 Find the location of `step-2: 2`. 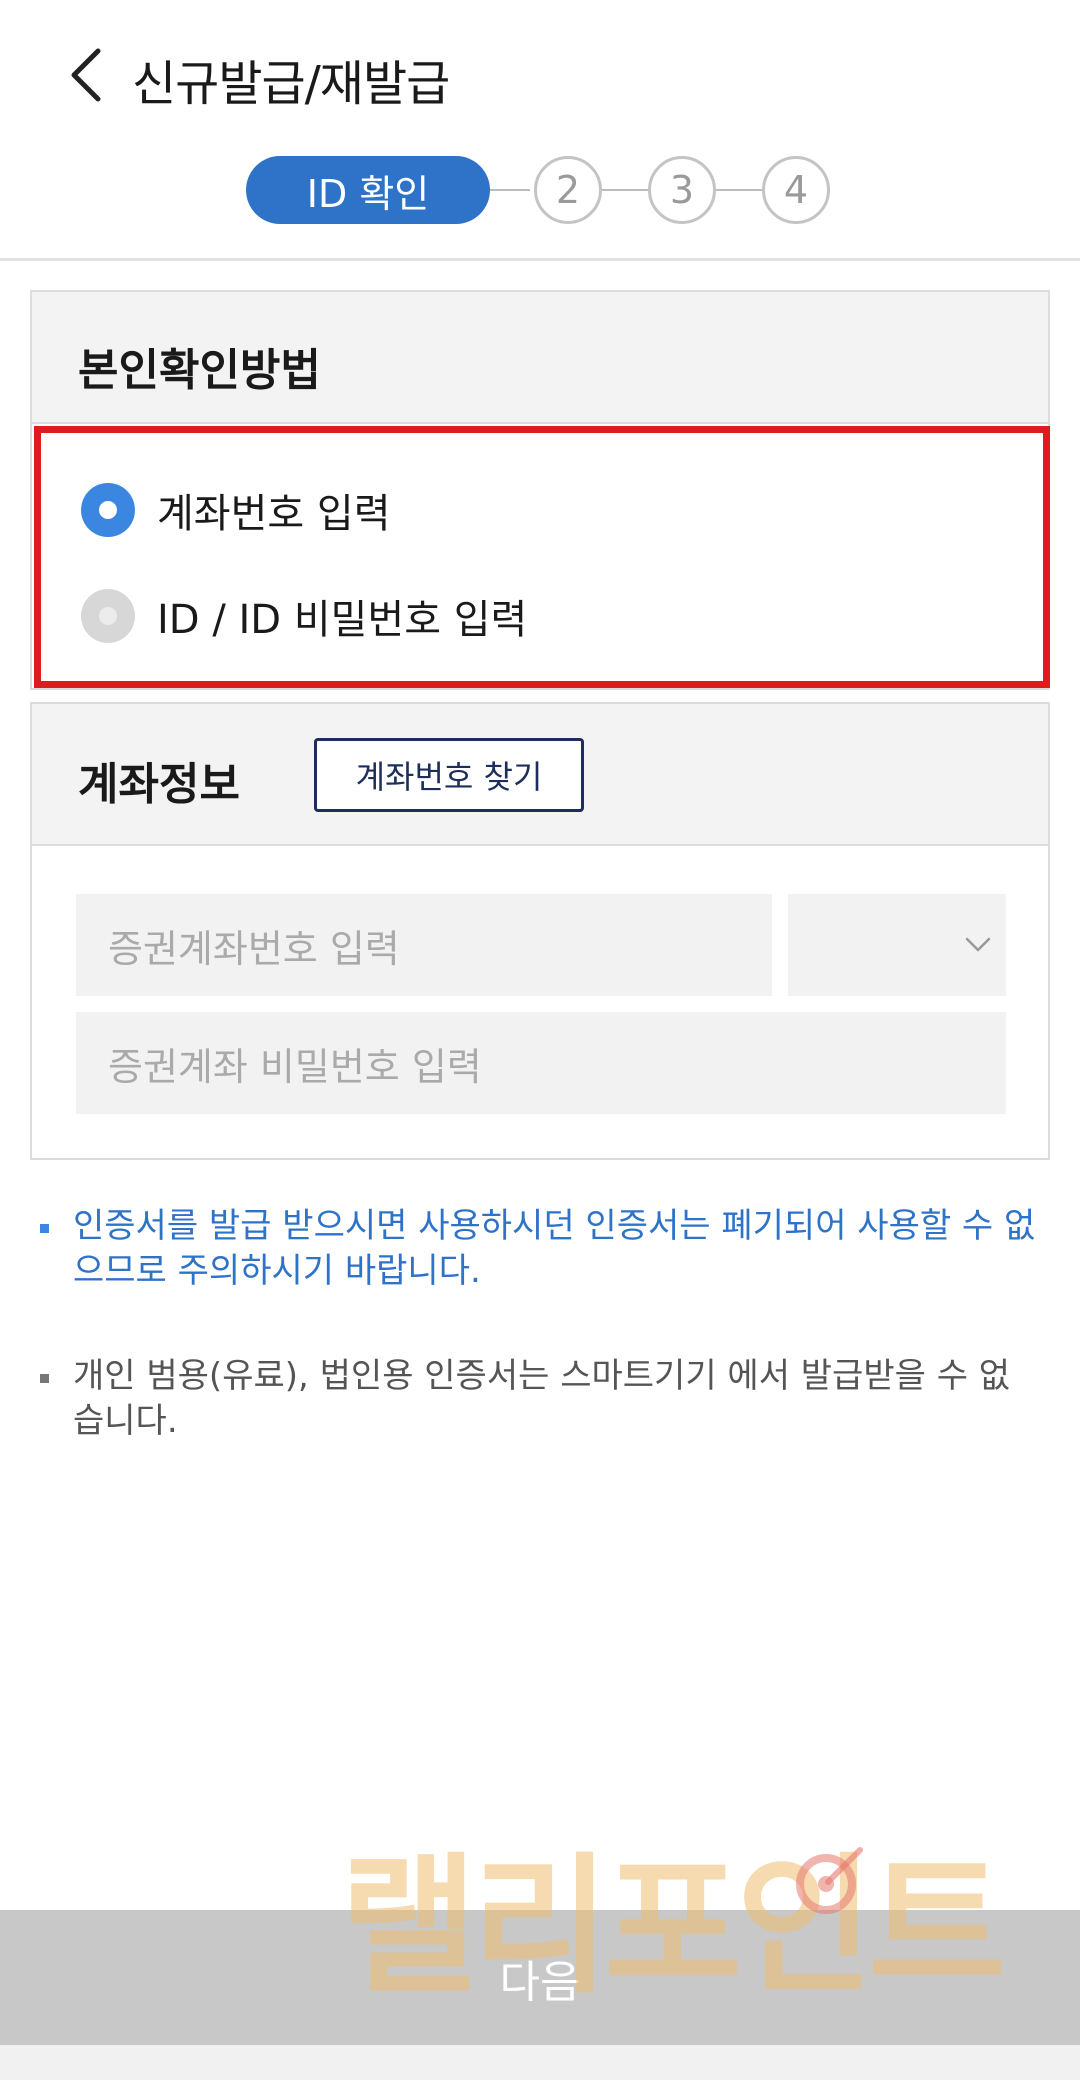

step-2: 2 is located at coordinates (568, 190).